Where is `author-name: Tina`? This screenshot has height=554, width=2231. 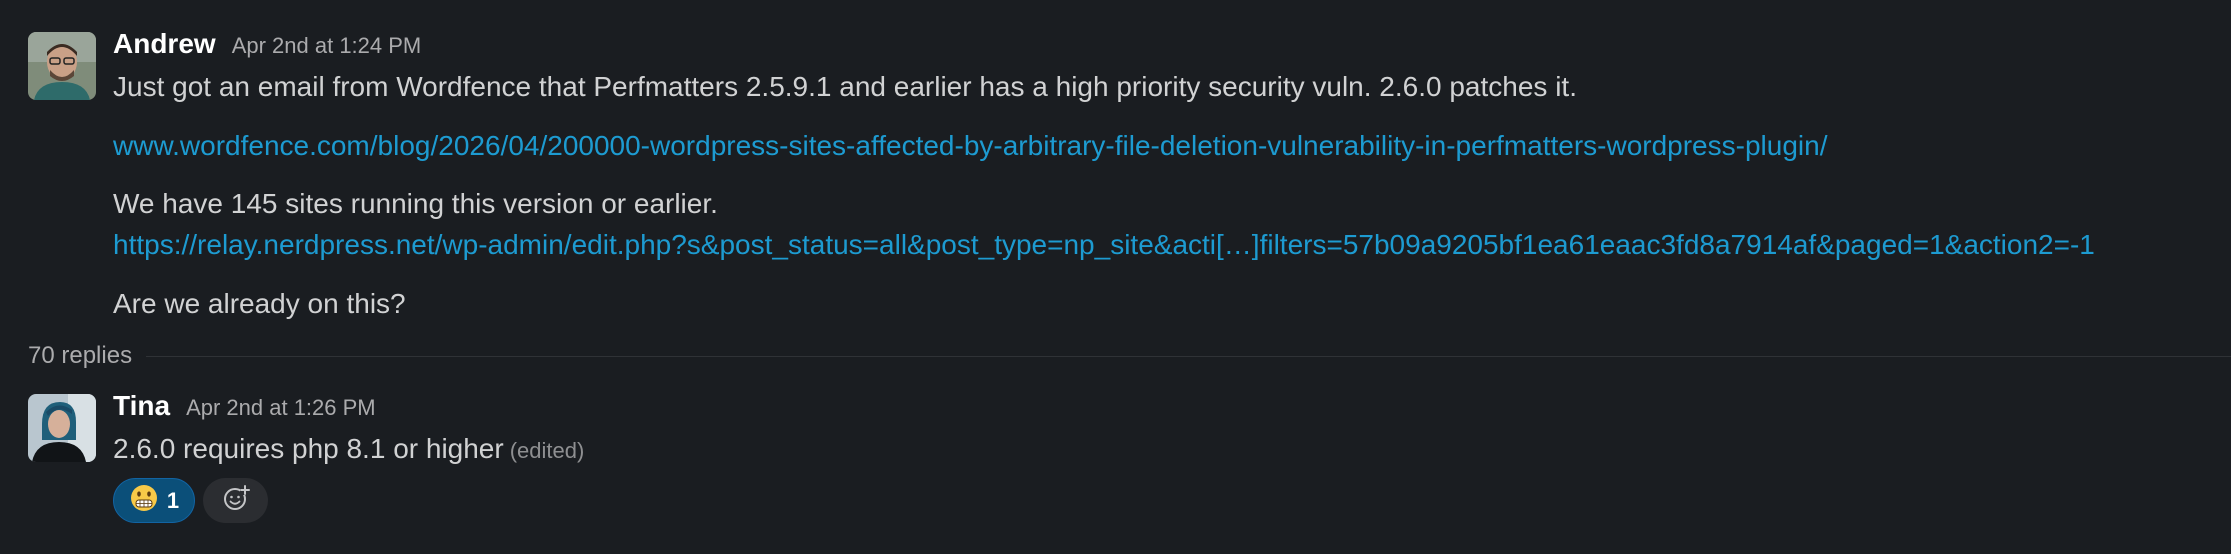 author-name: Tina is located at coordinates (141, 406).